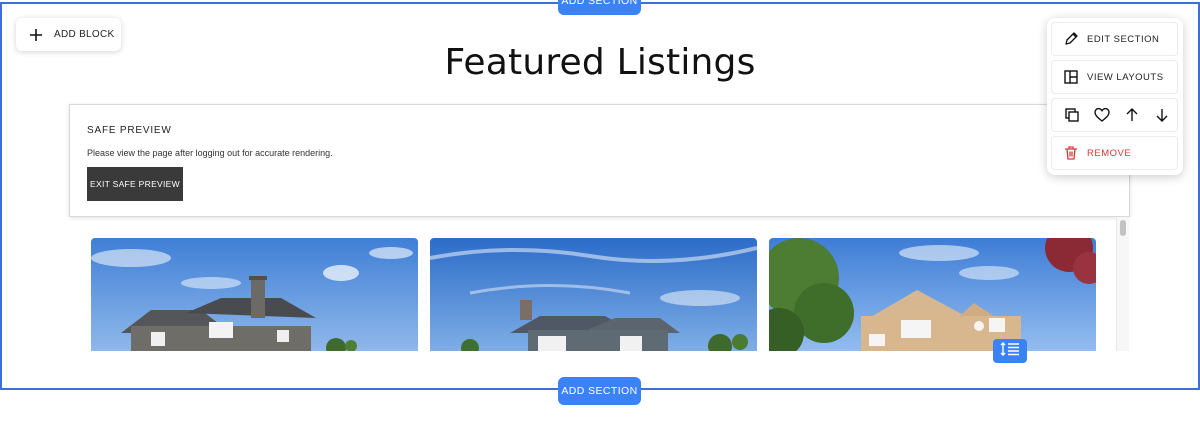 This screenshot has height=422, width=1200. I want to click on spacing-handle, so click(1010, 351).